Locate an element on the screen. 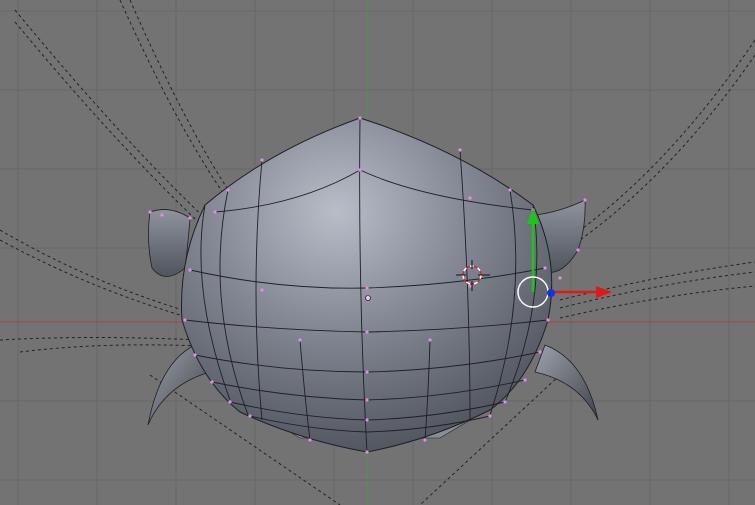 This screenshot has height=505, width=755. z-axis-handle-icon is located at coordinates (551, 293).